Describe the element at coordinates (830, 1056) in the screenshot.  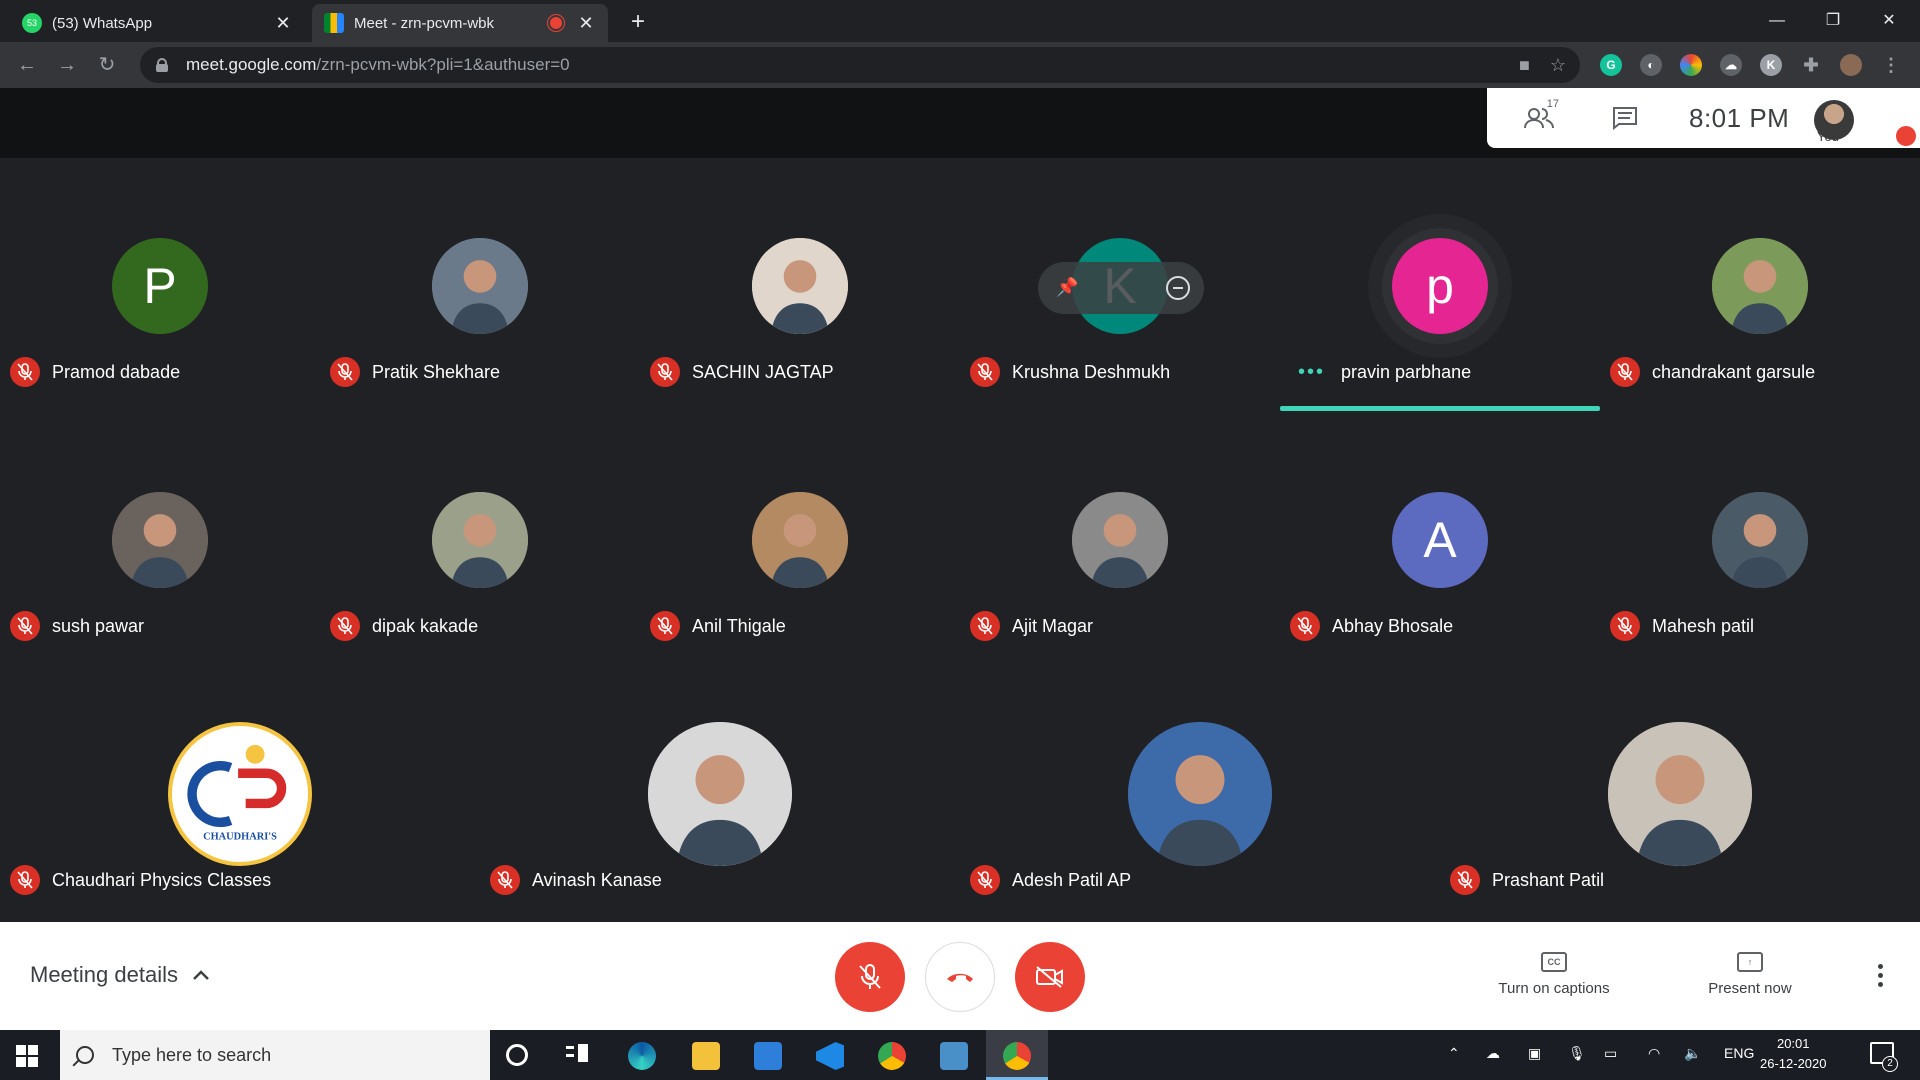
I see `vscode-icon` at that location.